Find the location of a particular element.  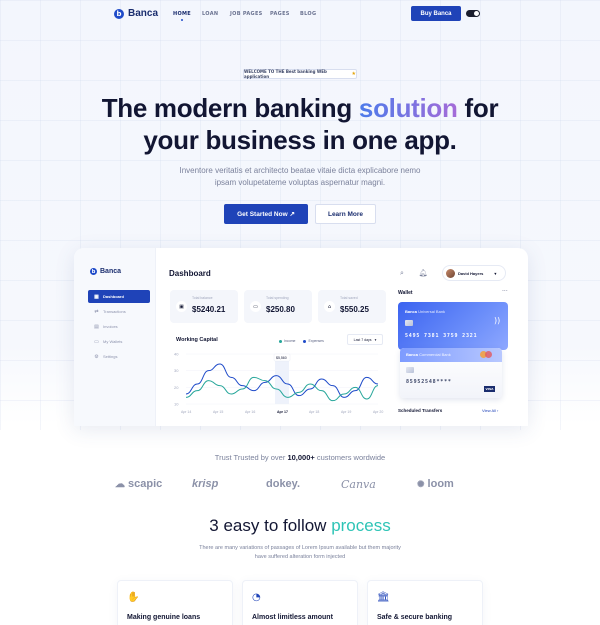

y-tick-label: 30 is located at coordinates (176, 370).